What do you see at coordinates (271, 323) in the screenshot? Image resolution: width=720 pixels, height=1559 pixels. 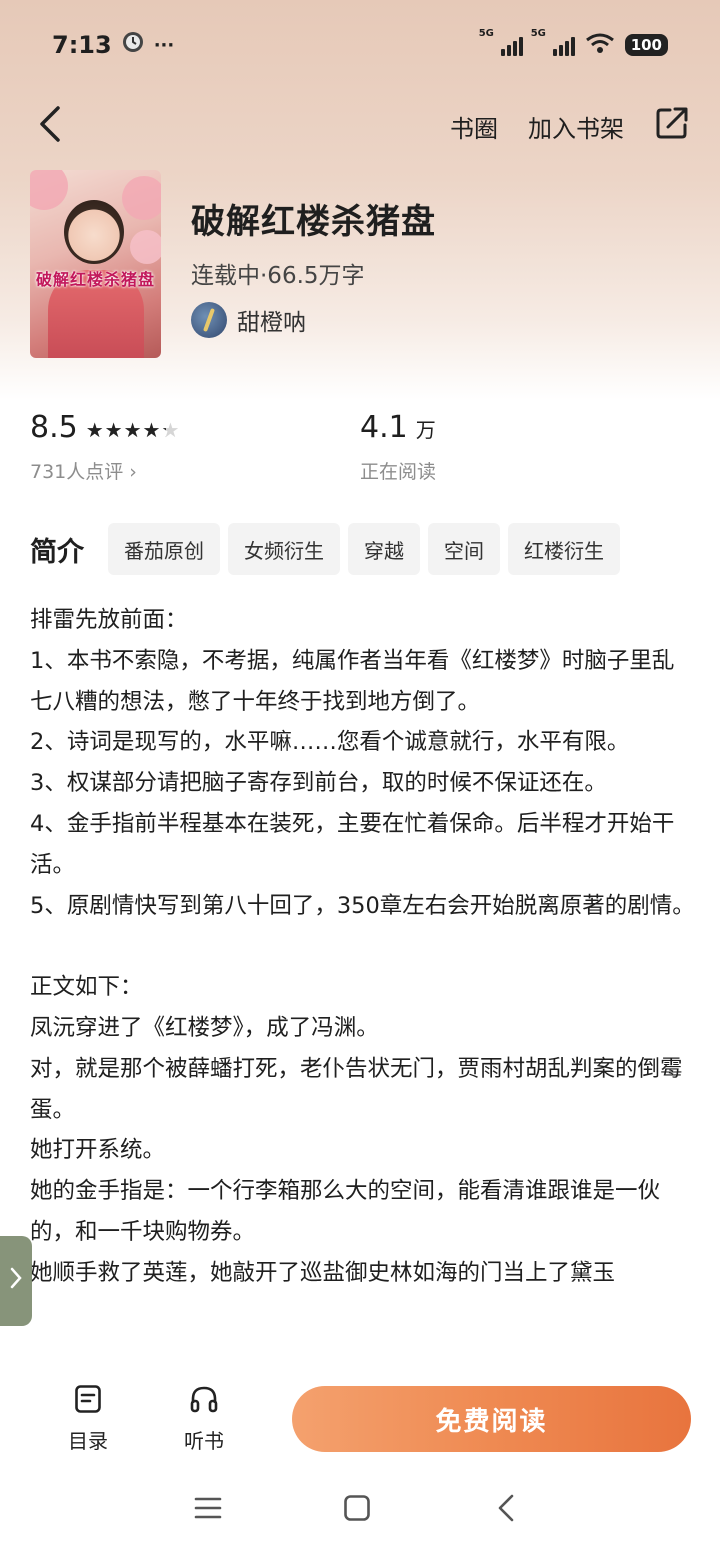 I see `author-name: 甜橙呐` at bounding box center [271, 323].